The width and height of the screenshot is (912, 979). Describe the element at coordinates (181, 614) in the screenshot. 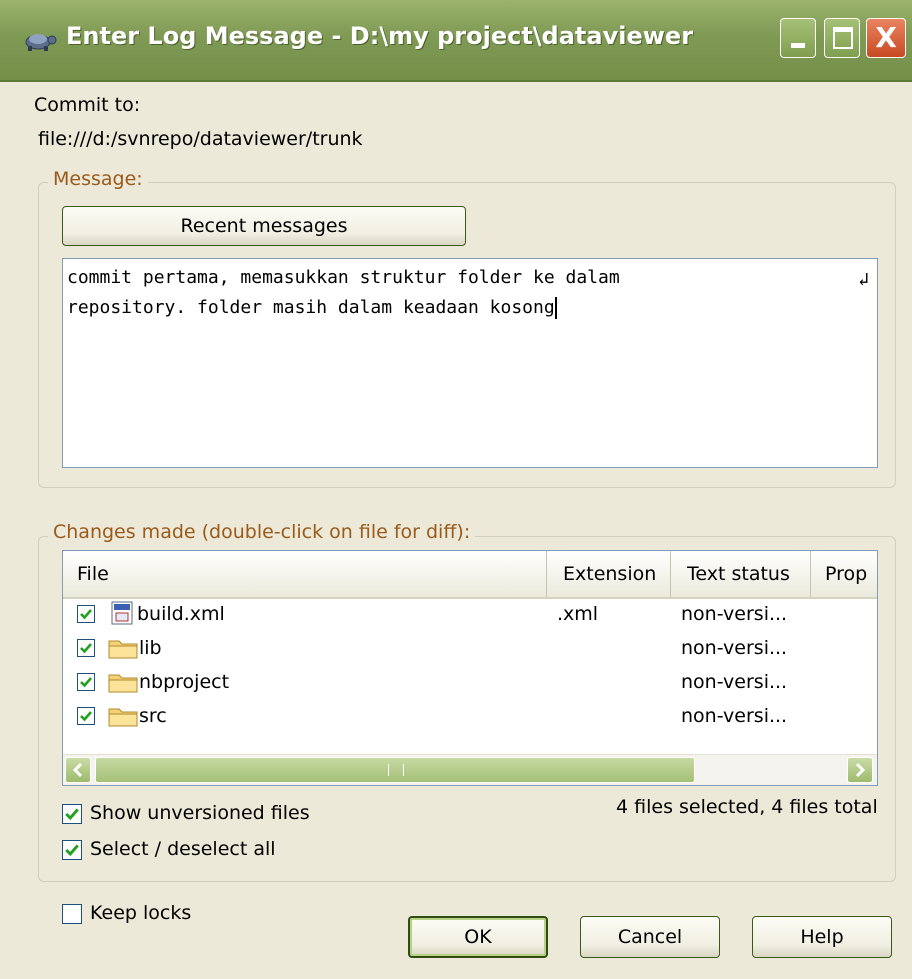

I see `file-name: build.xml` at that location.